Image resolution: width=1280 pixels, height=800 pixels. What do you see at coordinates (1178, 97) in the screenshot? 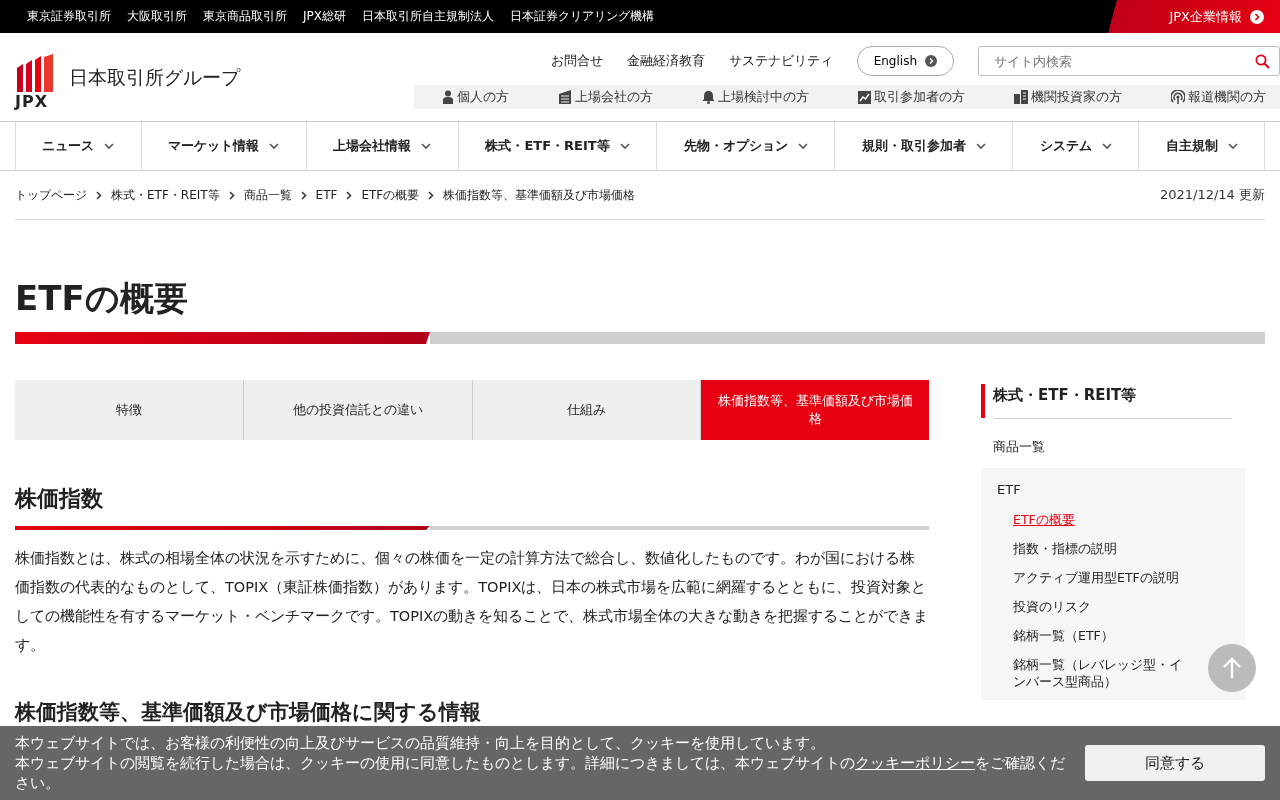
I see `broadcast-icon` at bounding box center [1178, 97].